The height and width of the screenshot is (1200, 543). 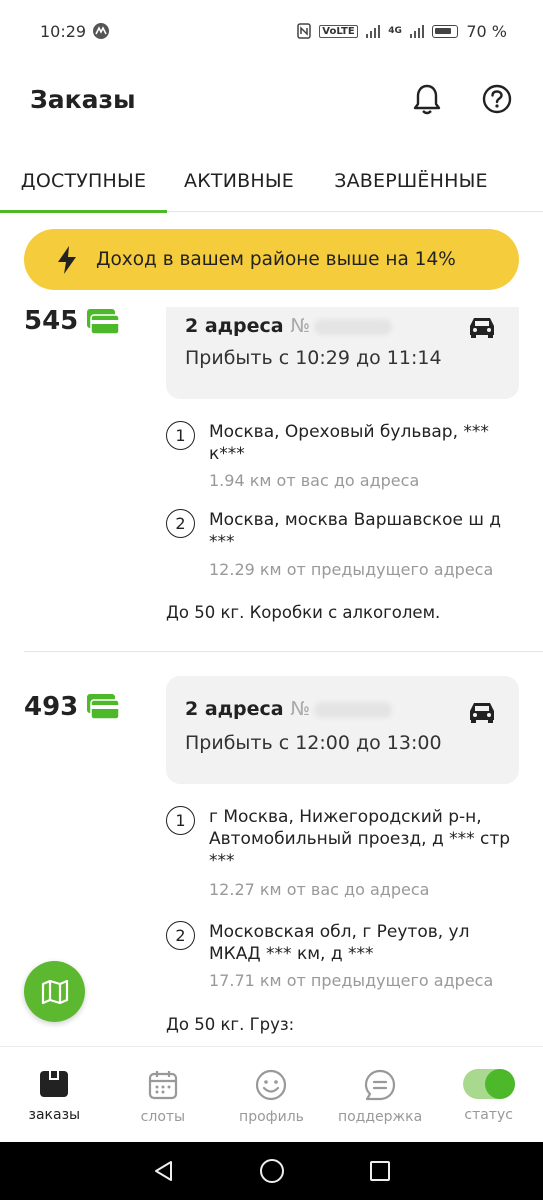 What do you see at coordinates (319, 889) in the screenshot?
I see `address-distance: 12.27 км от вас до адреса` at bounding box center [319, 889].